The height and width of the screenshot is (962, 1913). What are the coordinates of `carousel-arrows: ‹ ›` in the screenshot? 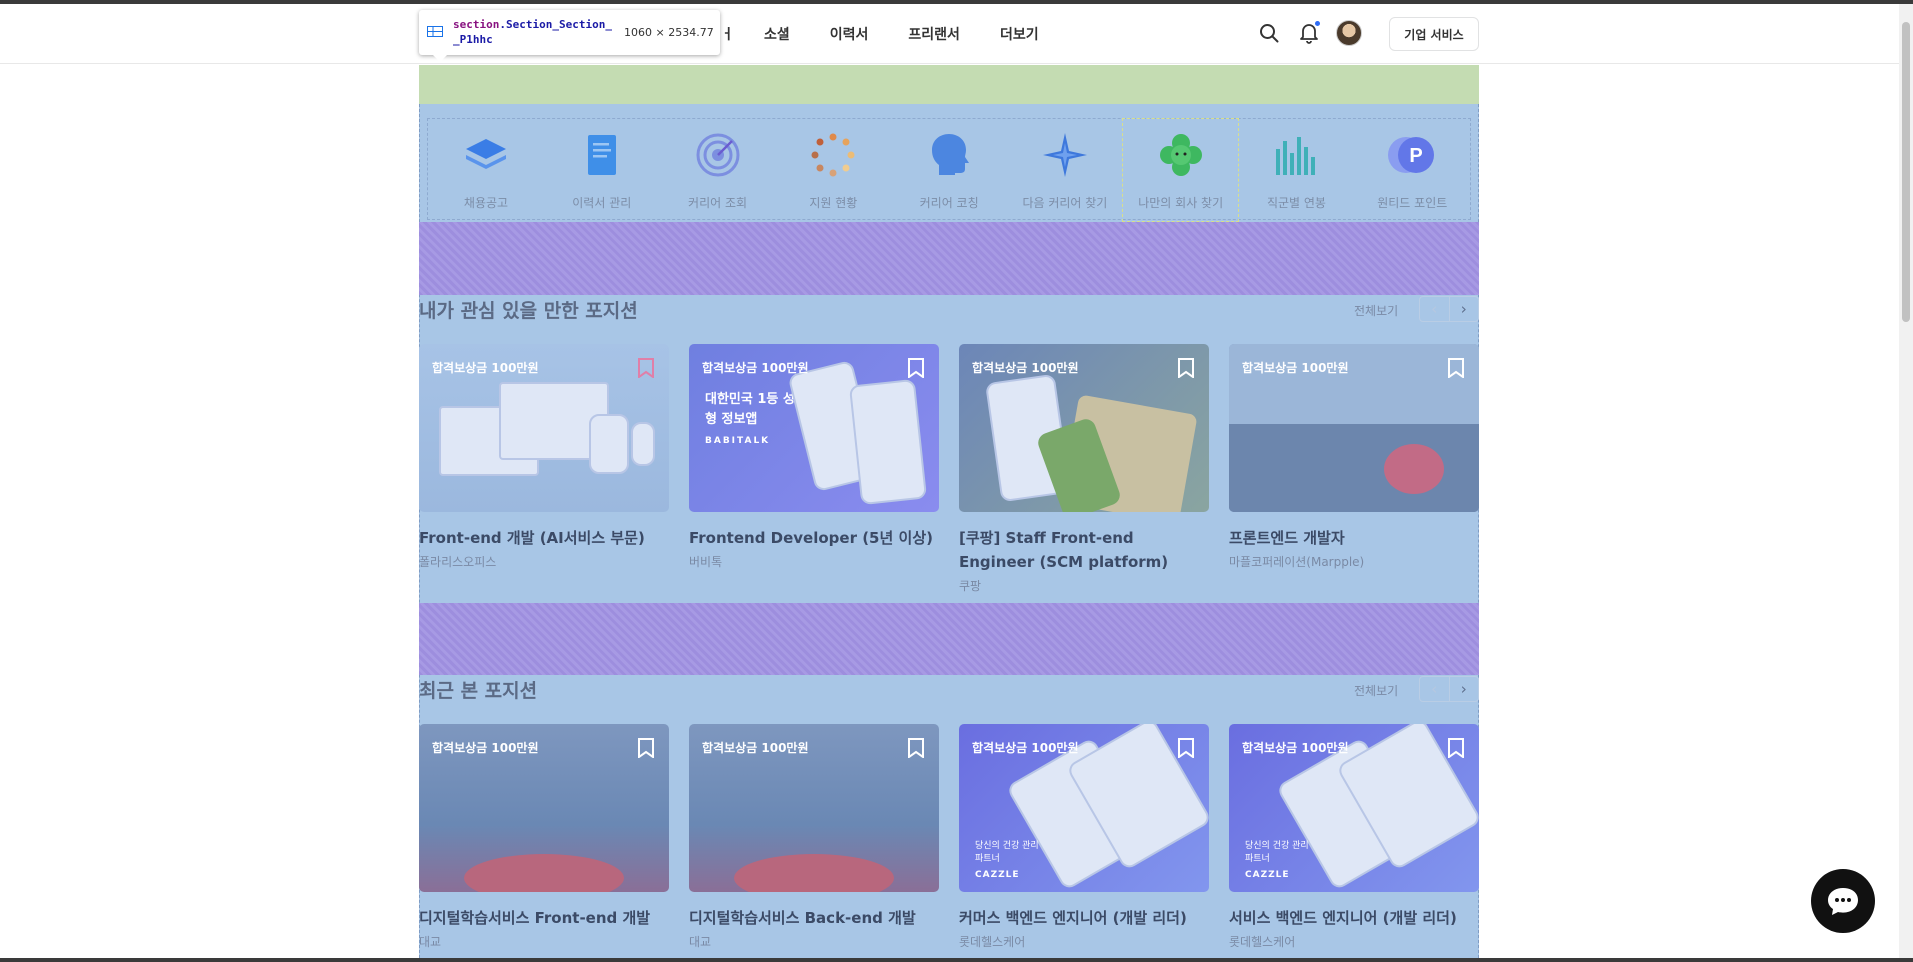 It's located at (1449, 309).